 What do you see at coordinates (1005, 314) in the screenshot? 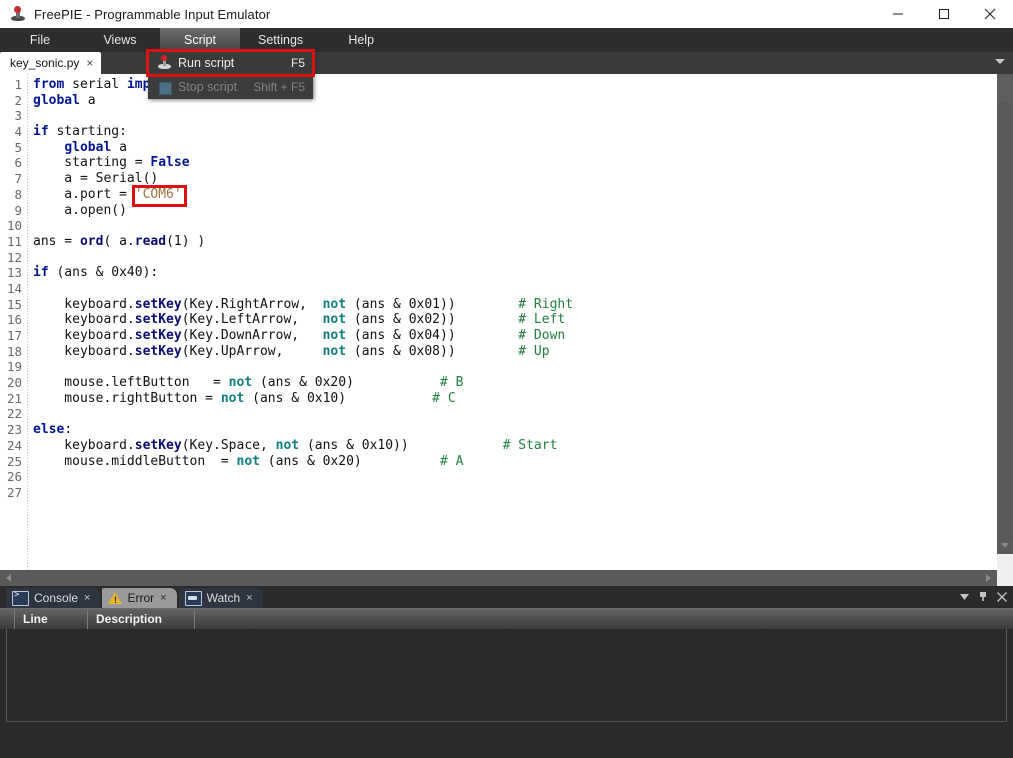
I see `editor-vertical-scrollbar` at bounding box center [1005, 314].